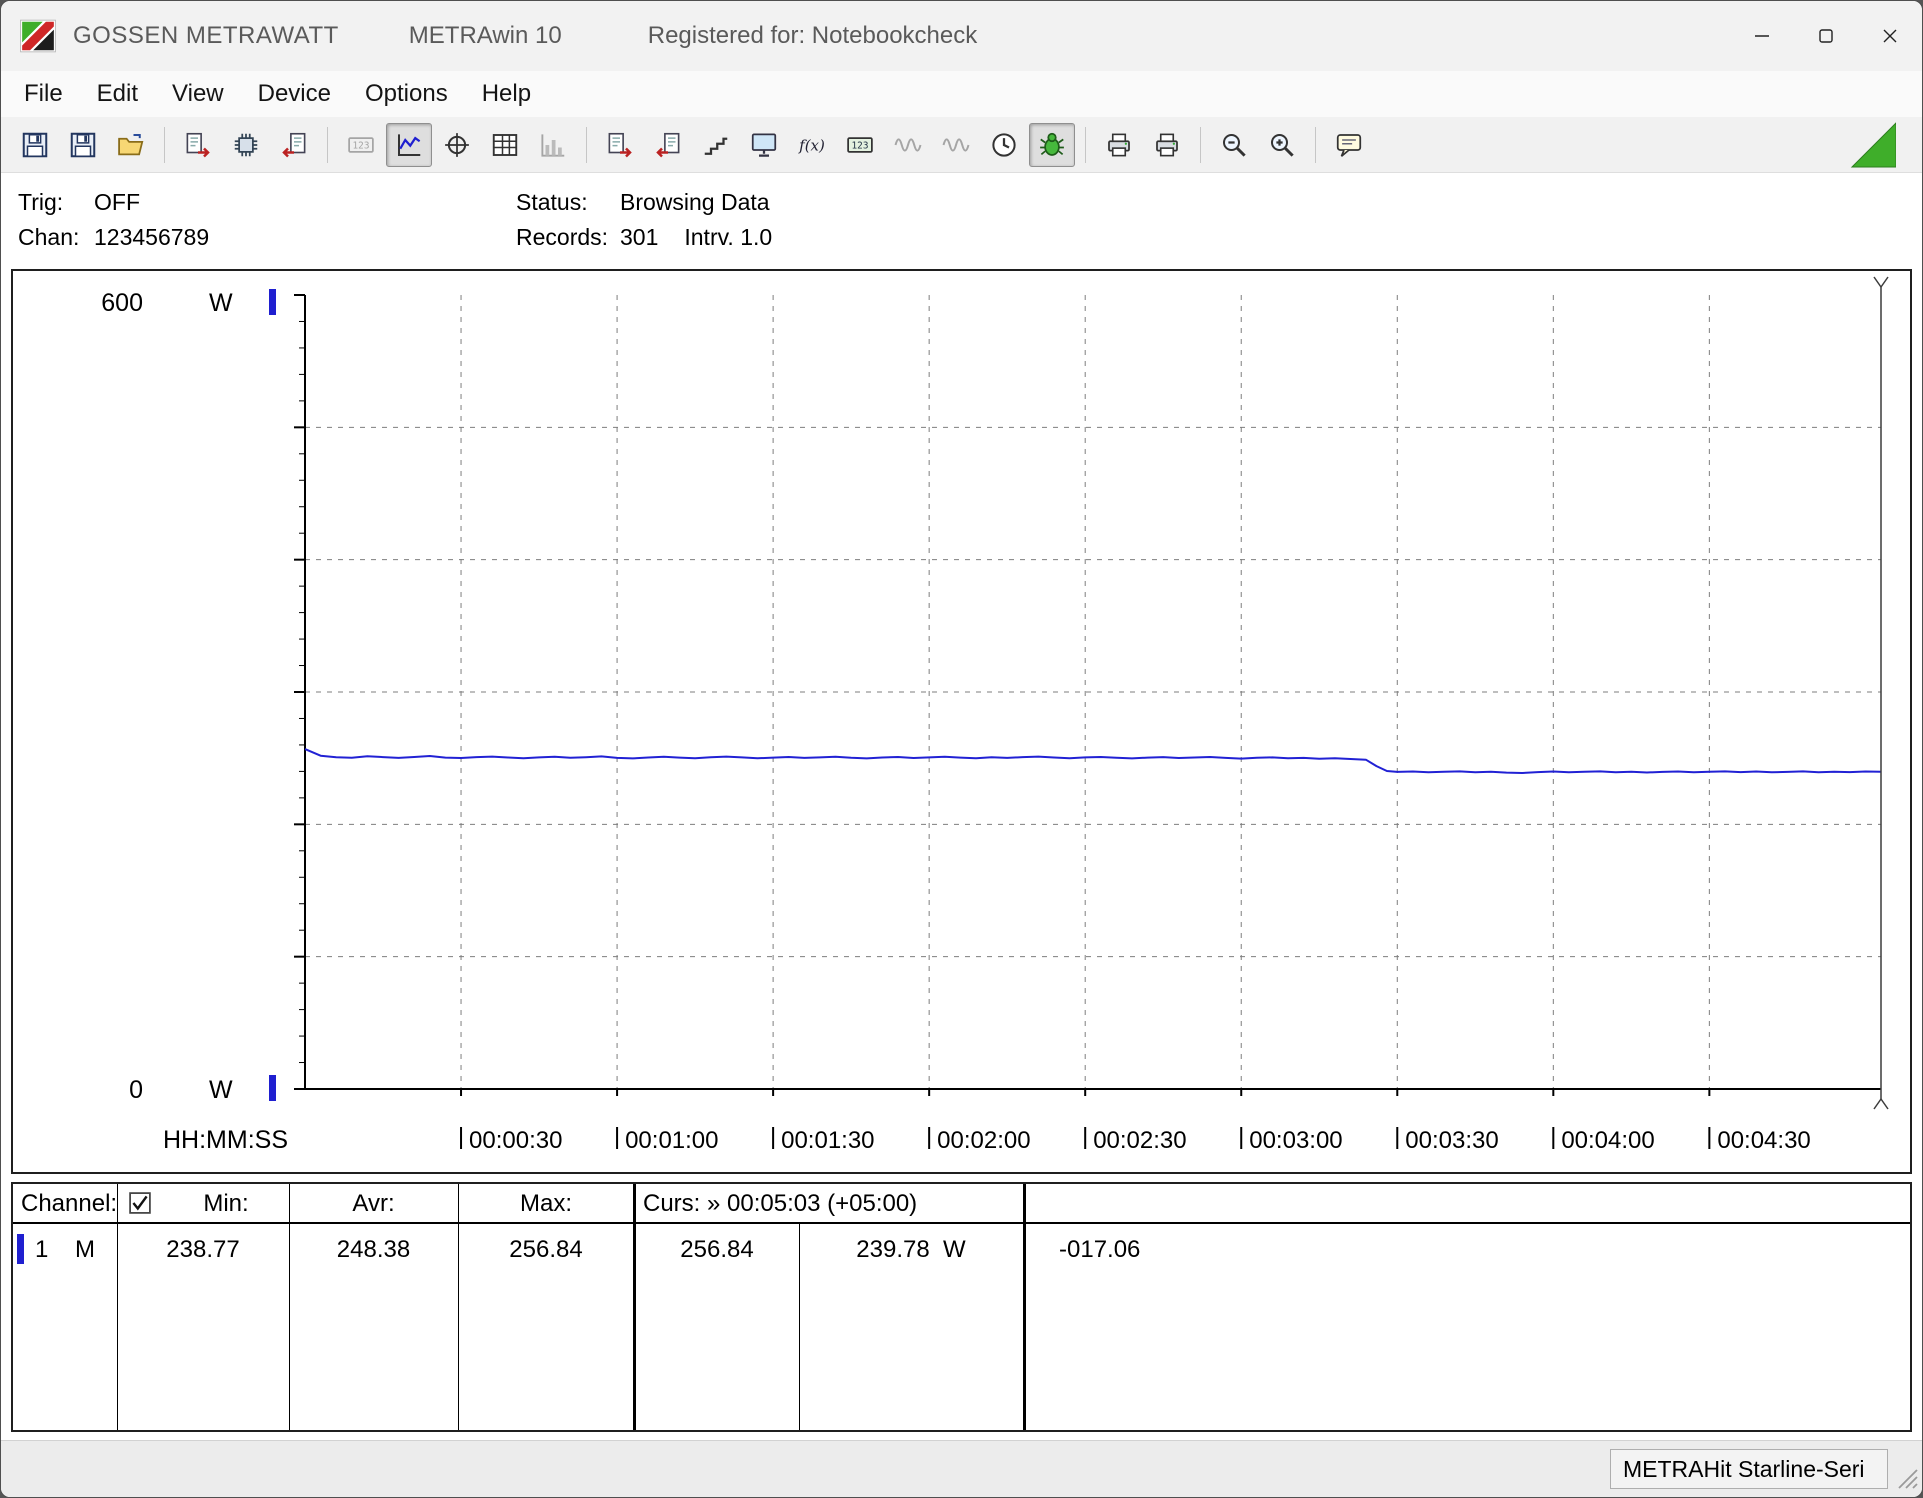 This screenshot has width=1923, height=1498. Describe the element at coordinates (1119, 145) in the screenshot. I see `print-preview-button` at that location.